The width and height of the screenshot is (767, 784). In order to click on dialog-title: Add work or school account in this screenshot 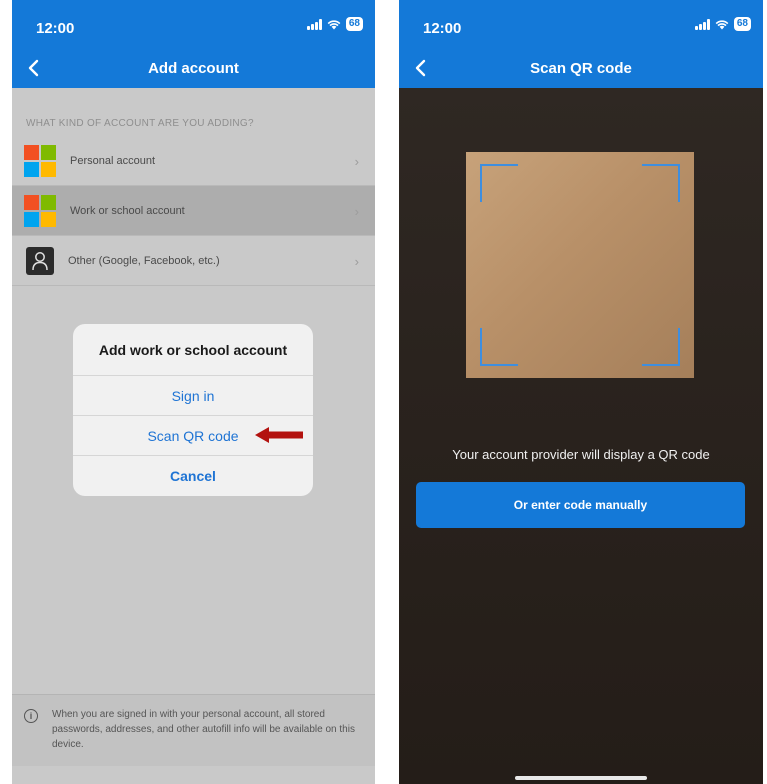, I will do `click(193, 350)`.